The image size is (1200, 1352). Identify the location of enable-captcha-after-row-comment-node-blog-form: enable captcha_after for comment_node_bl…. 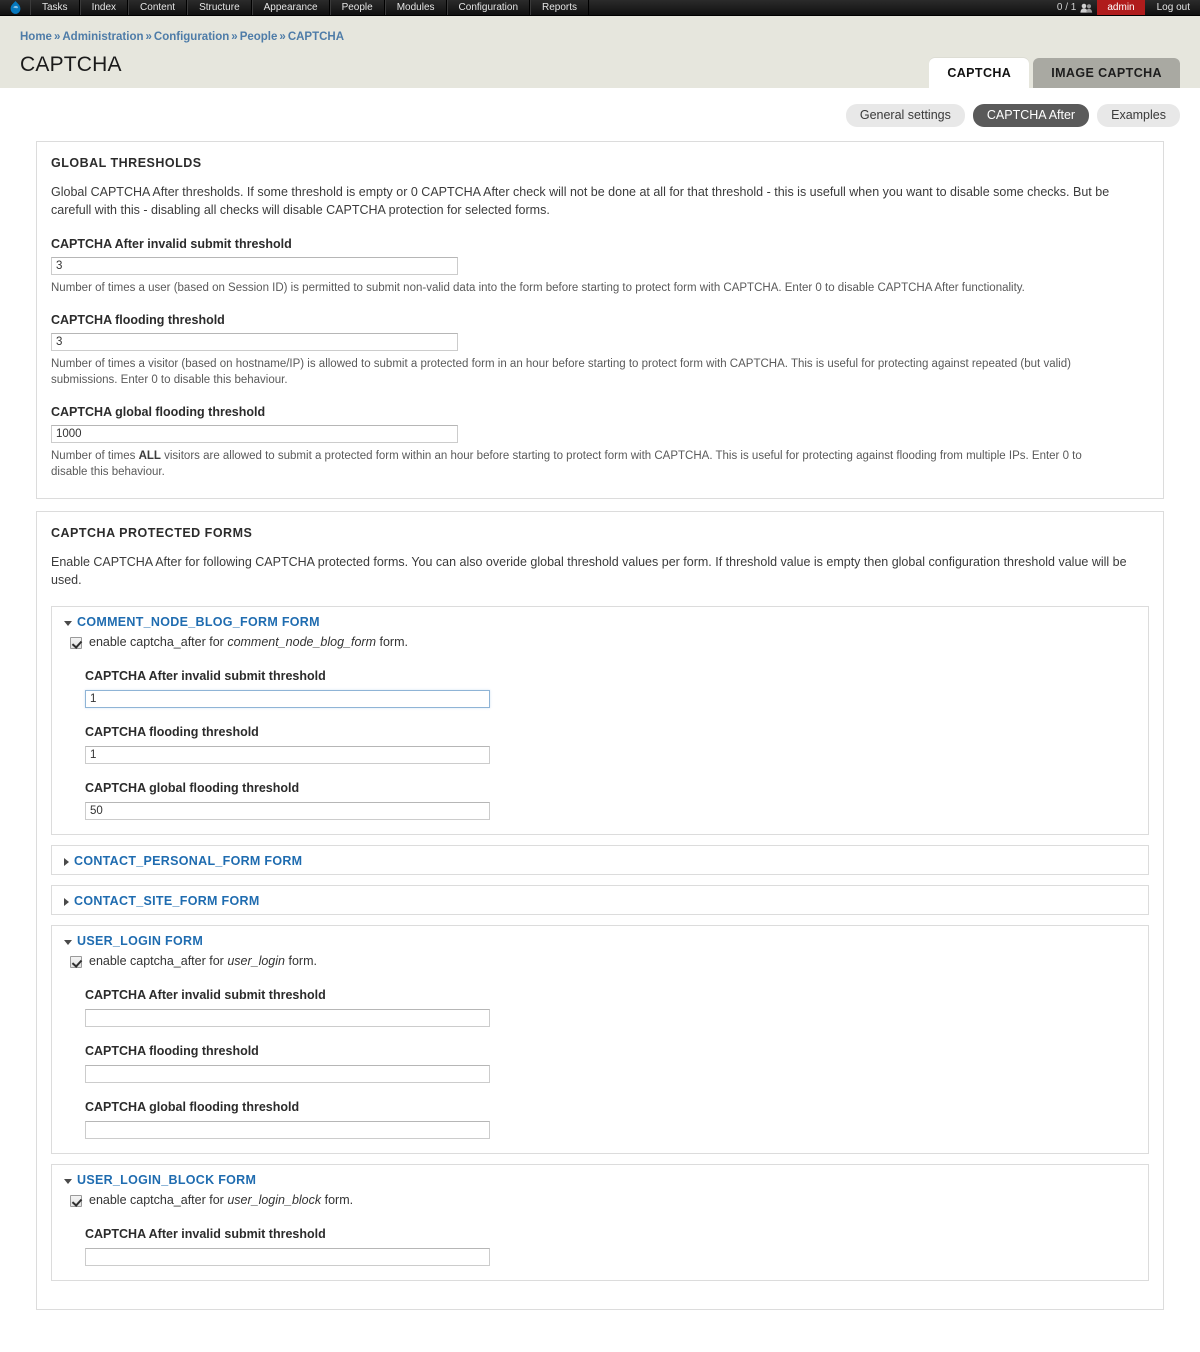
(602, 642).